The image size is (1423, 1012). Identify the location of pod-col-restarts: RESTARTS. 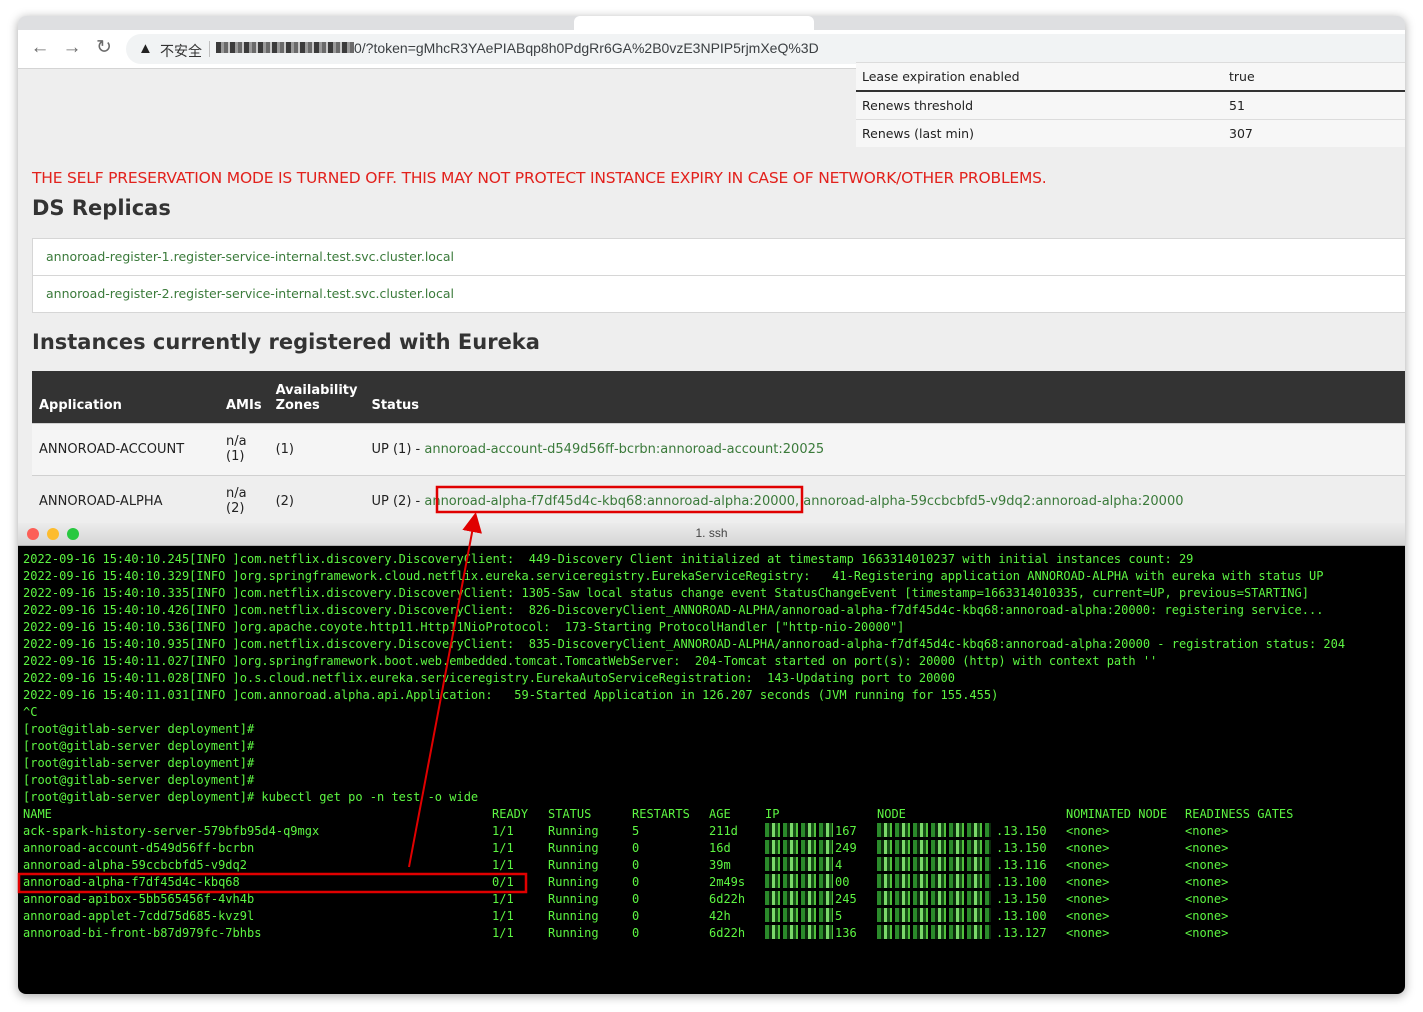
(661, 814).